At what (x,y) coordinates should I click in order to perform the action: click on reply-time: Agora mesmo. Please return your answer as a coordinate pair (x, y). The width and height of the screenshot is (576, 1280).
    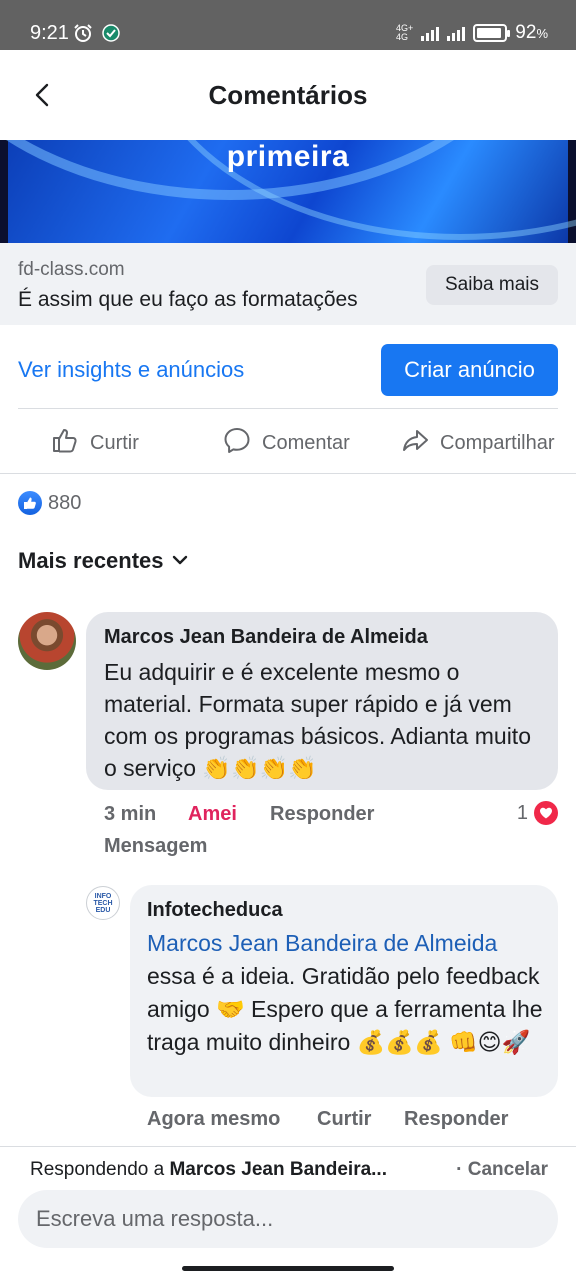
    Looking at the image, I should click on (214, 1119).